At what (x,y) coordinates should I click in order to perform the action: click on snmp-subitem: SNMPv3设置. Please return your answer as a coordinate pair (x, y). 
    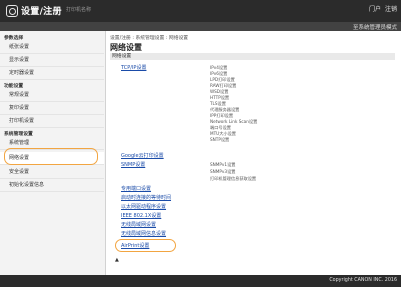
    Looking at the image, I should click on (223, 171).